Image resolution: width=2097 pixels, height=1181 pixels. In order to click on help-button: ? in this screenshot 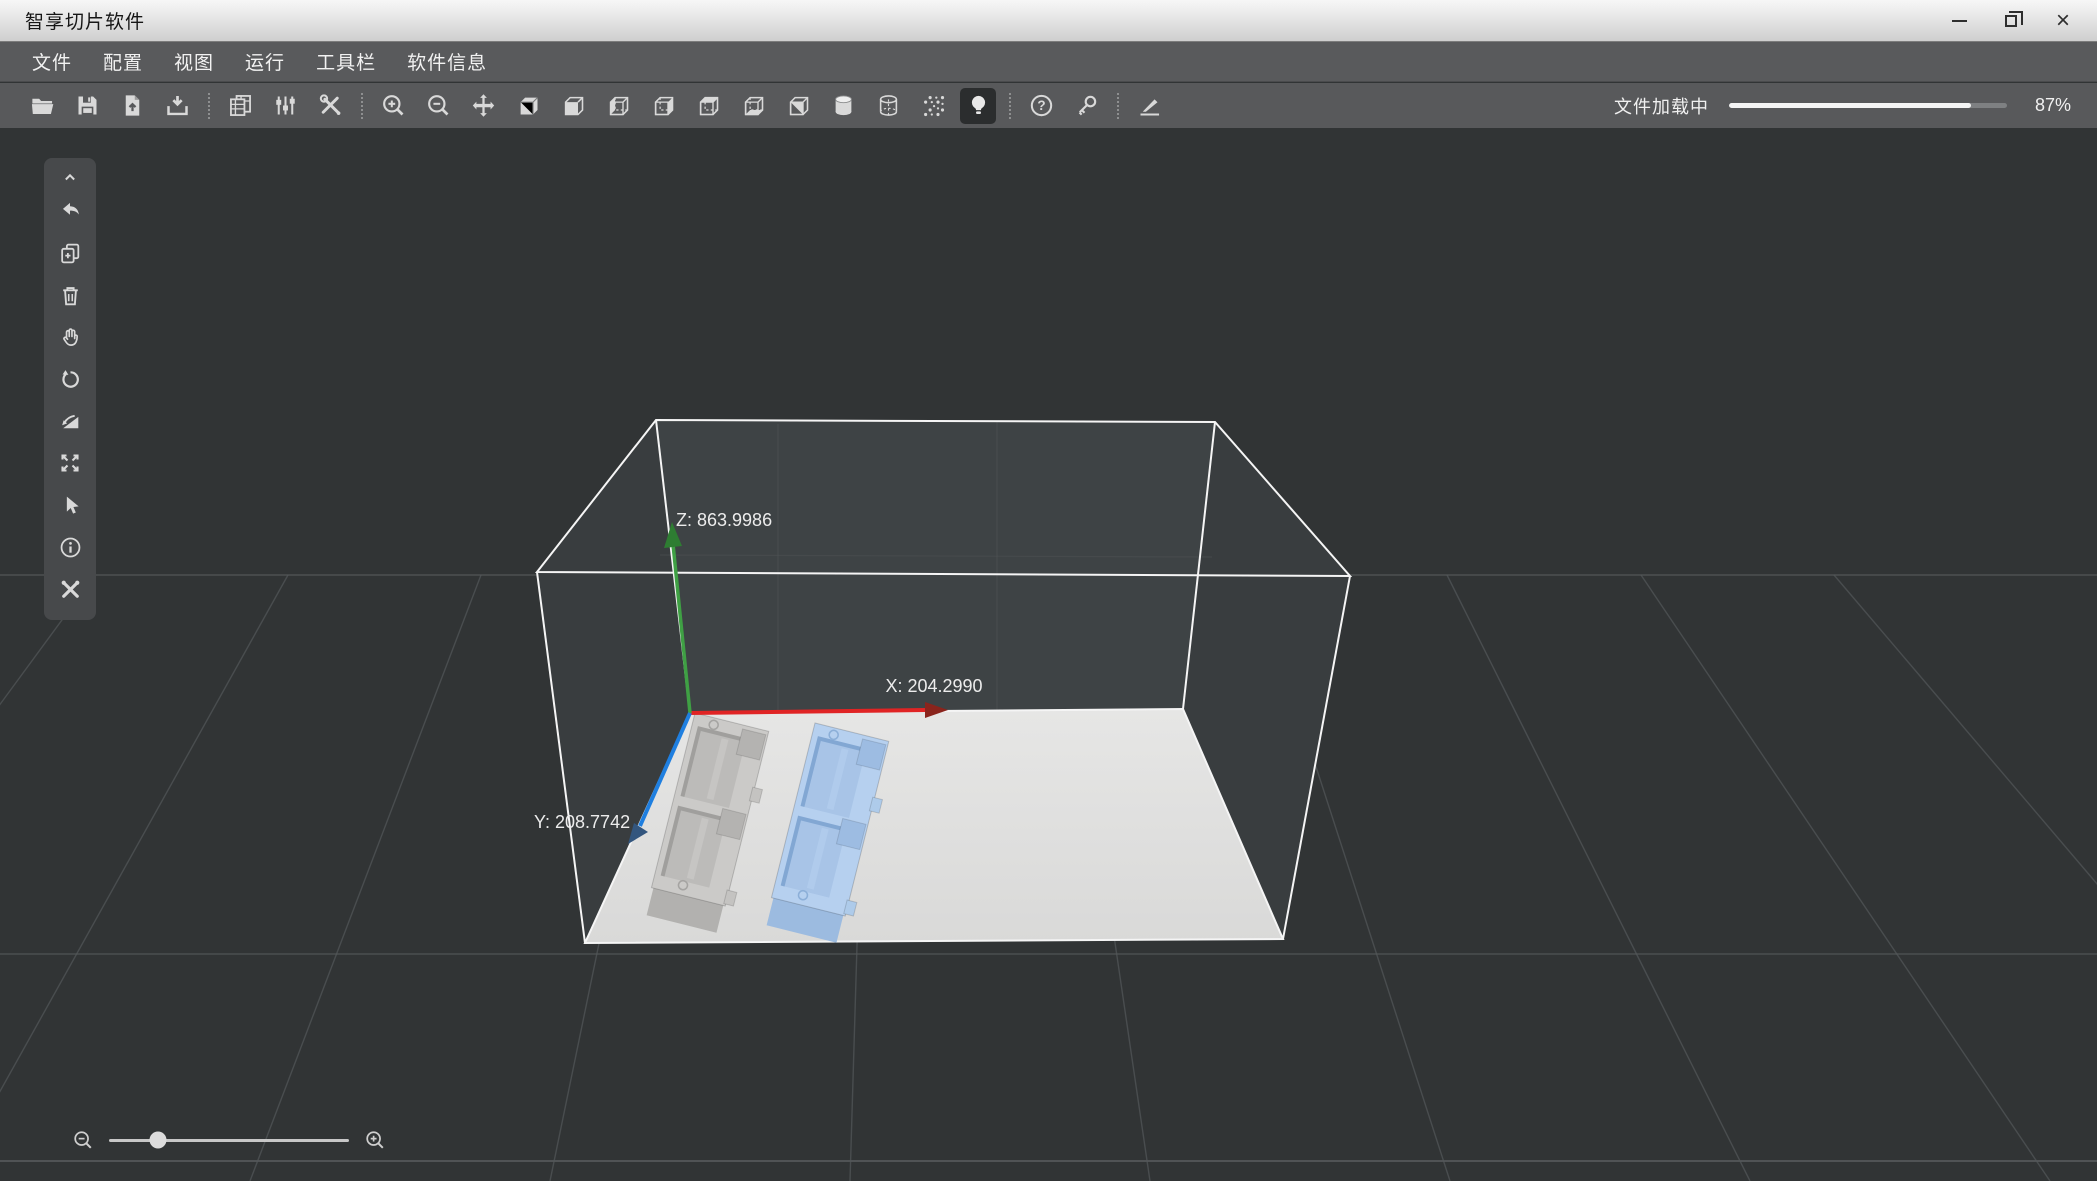, I will do `click(1041, 106)`.